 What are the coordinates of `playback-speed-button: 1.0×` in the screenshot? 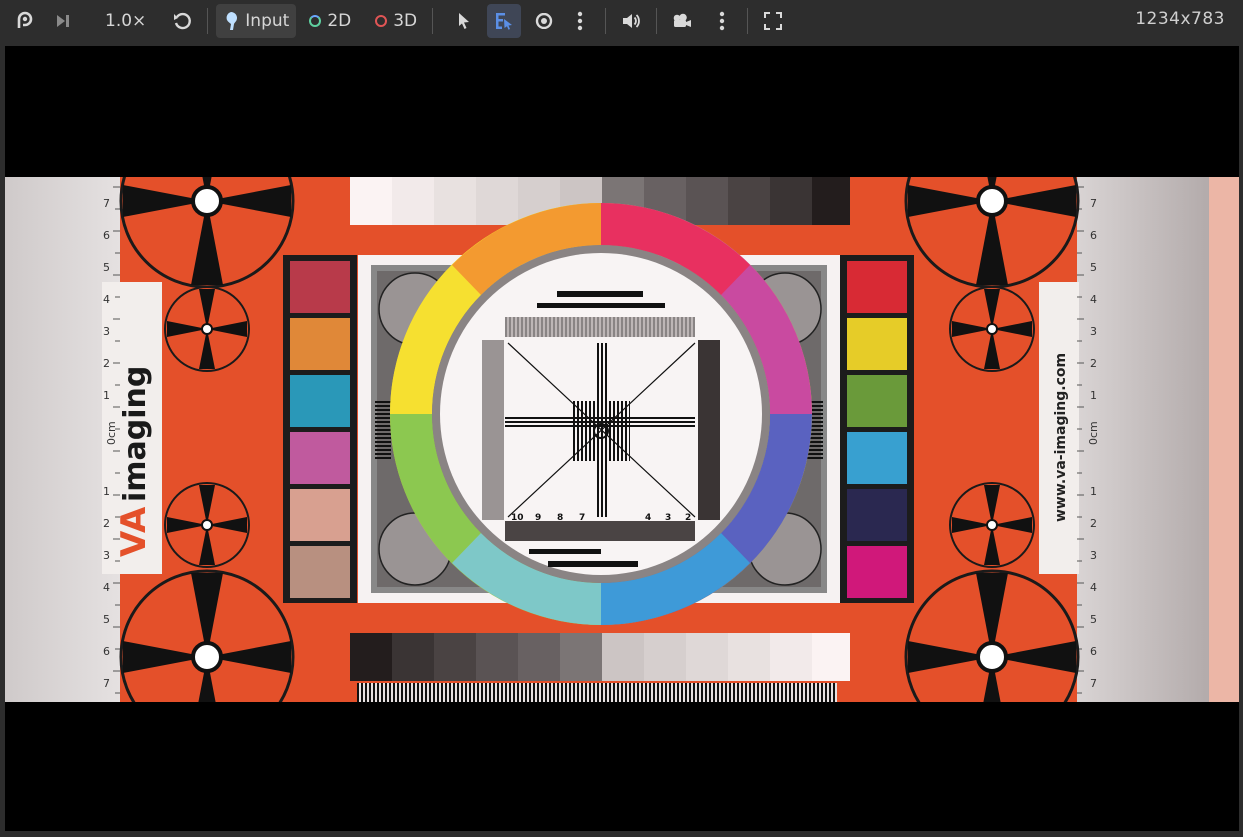 It's located at (125, 21).